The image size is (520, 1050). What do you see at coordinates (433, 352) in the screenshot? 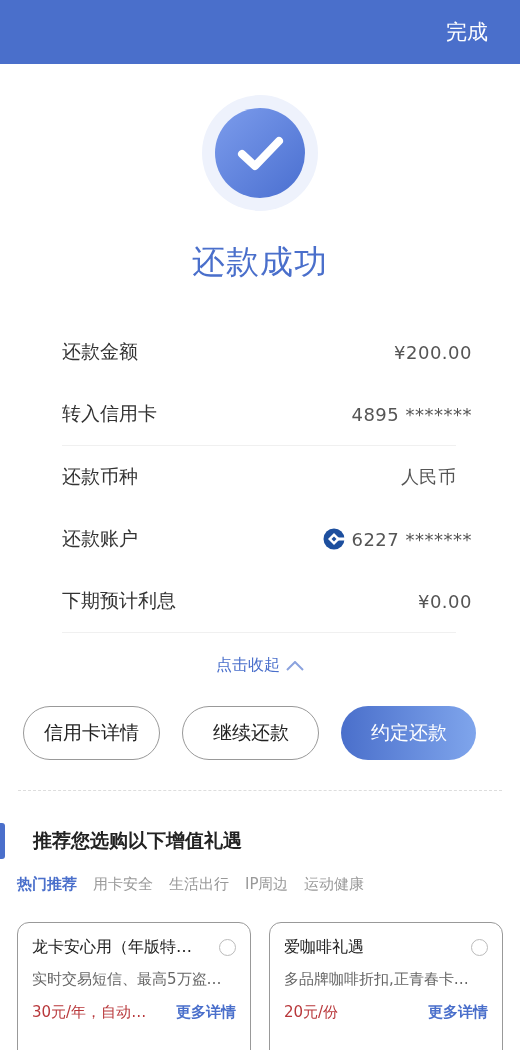
I see `detail-value: ¥200.00` at bounding box center [433, 352].